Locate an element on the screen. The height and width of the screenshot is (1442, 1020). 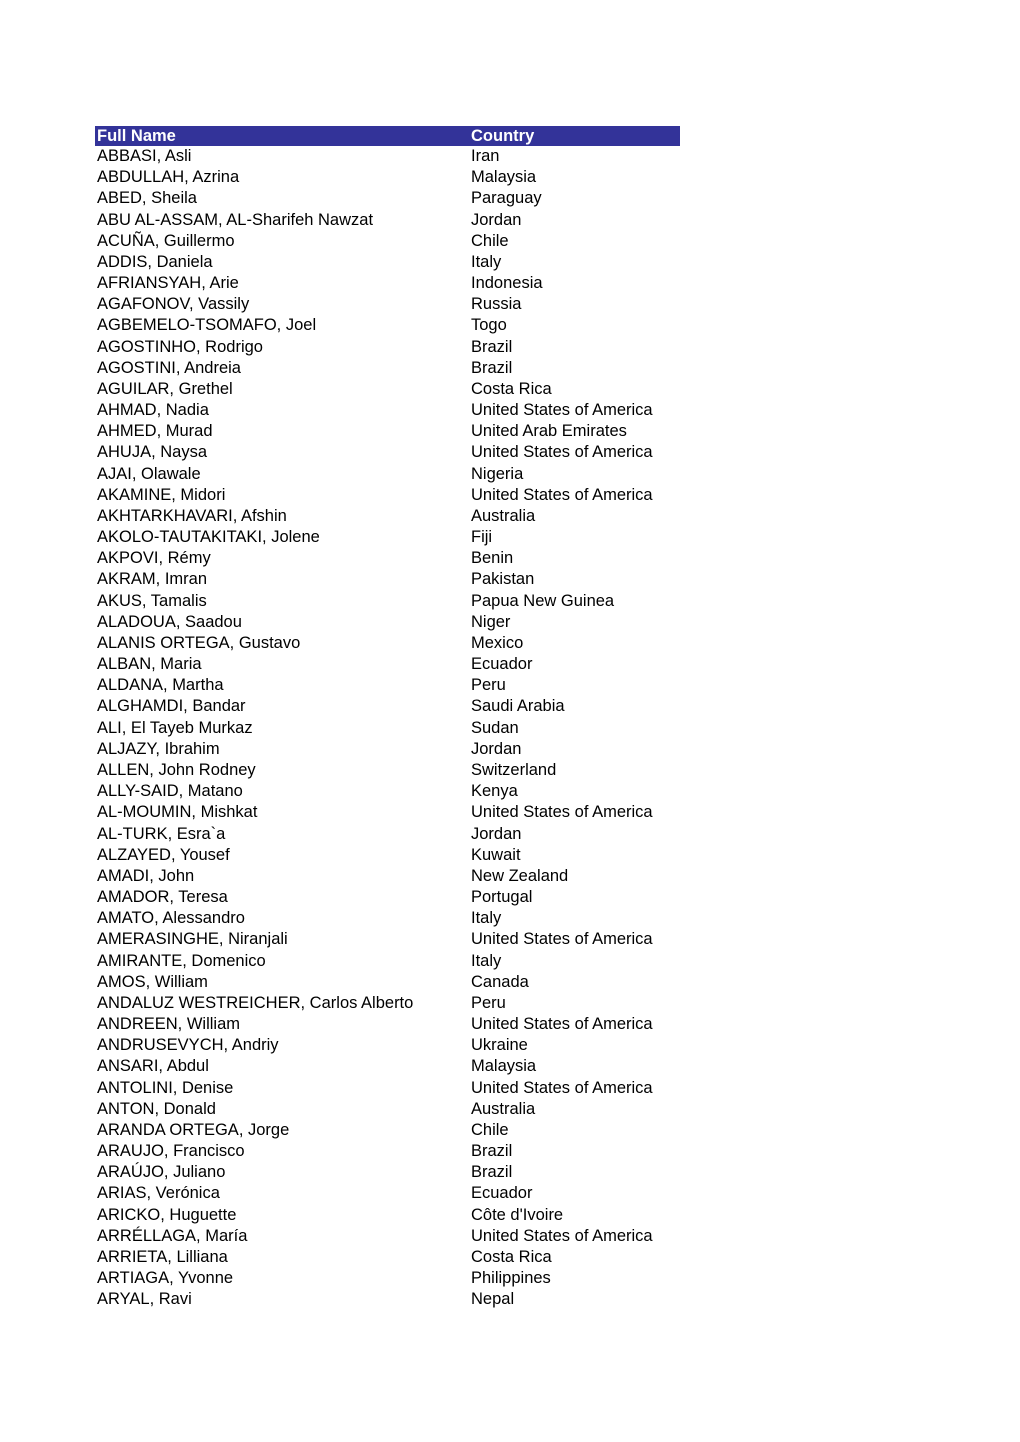
country-cell: Saudi Arabia is located at coordinates (518, 706).